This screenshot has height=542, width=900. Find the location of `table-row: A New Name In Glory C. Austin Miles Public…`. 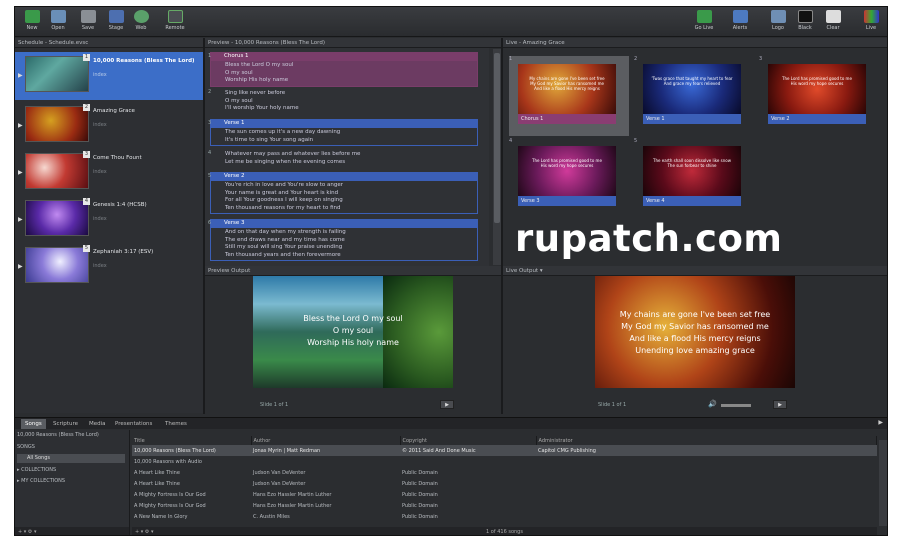

table-row: A New Name In Glory C. Austin Miles Public… is located at coordinates (504, 516).